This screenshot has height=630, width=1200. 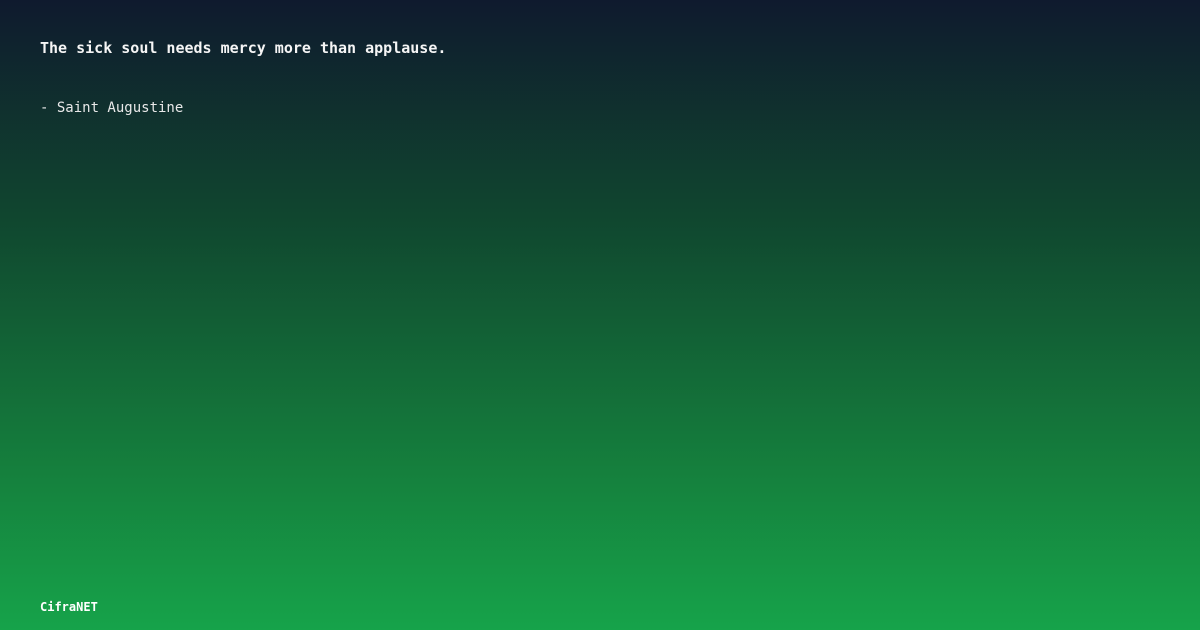 I want to click on brand-name: CifraNET, so click(x=69, y=607).